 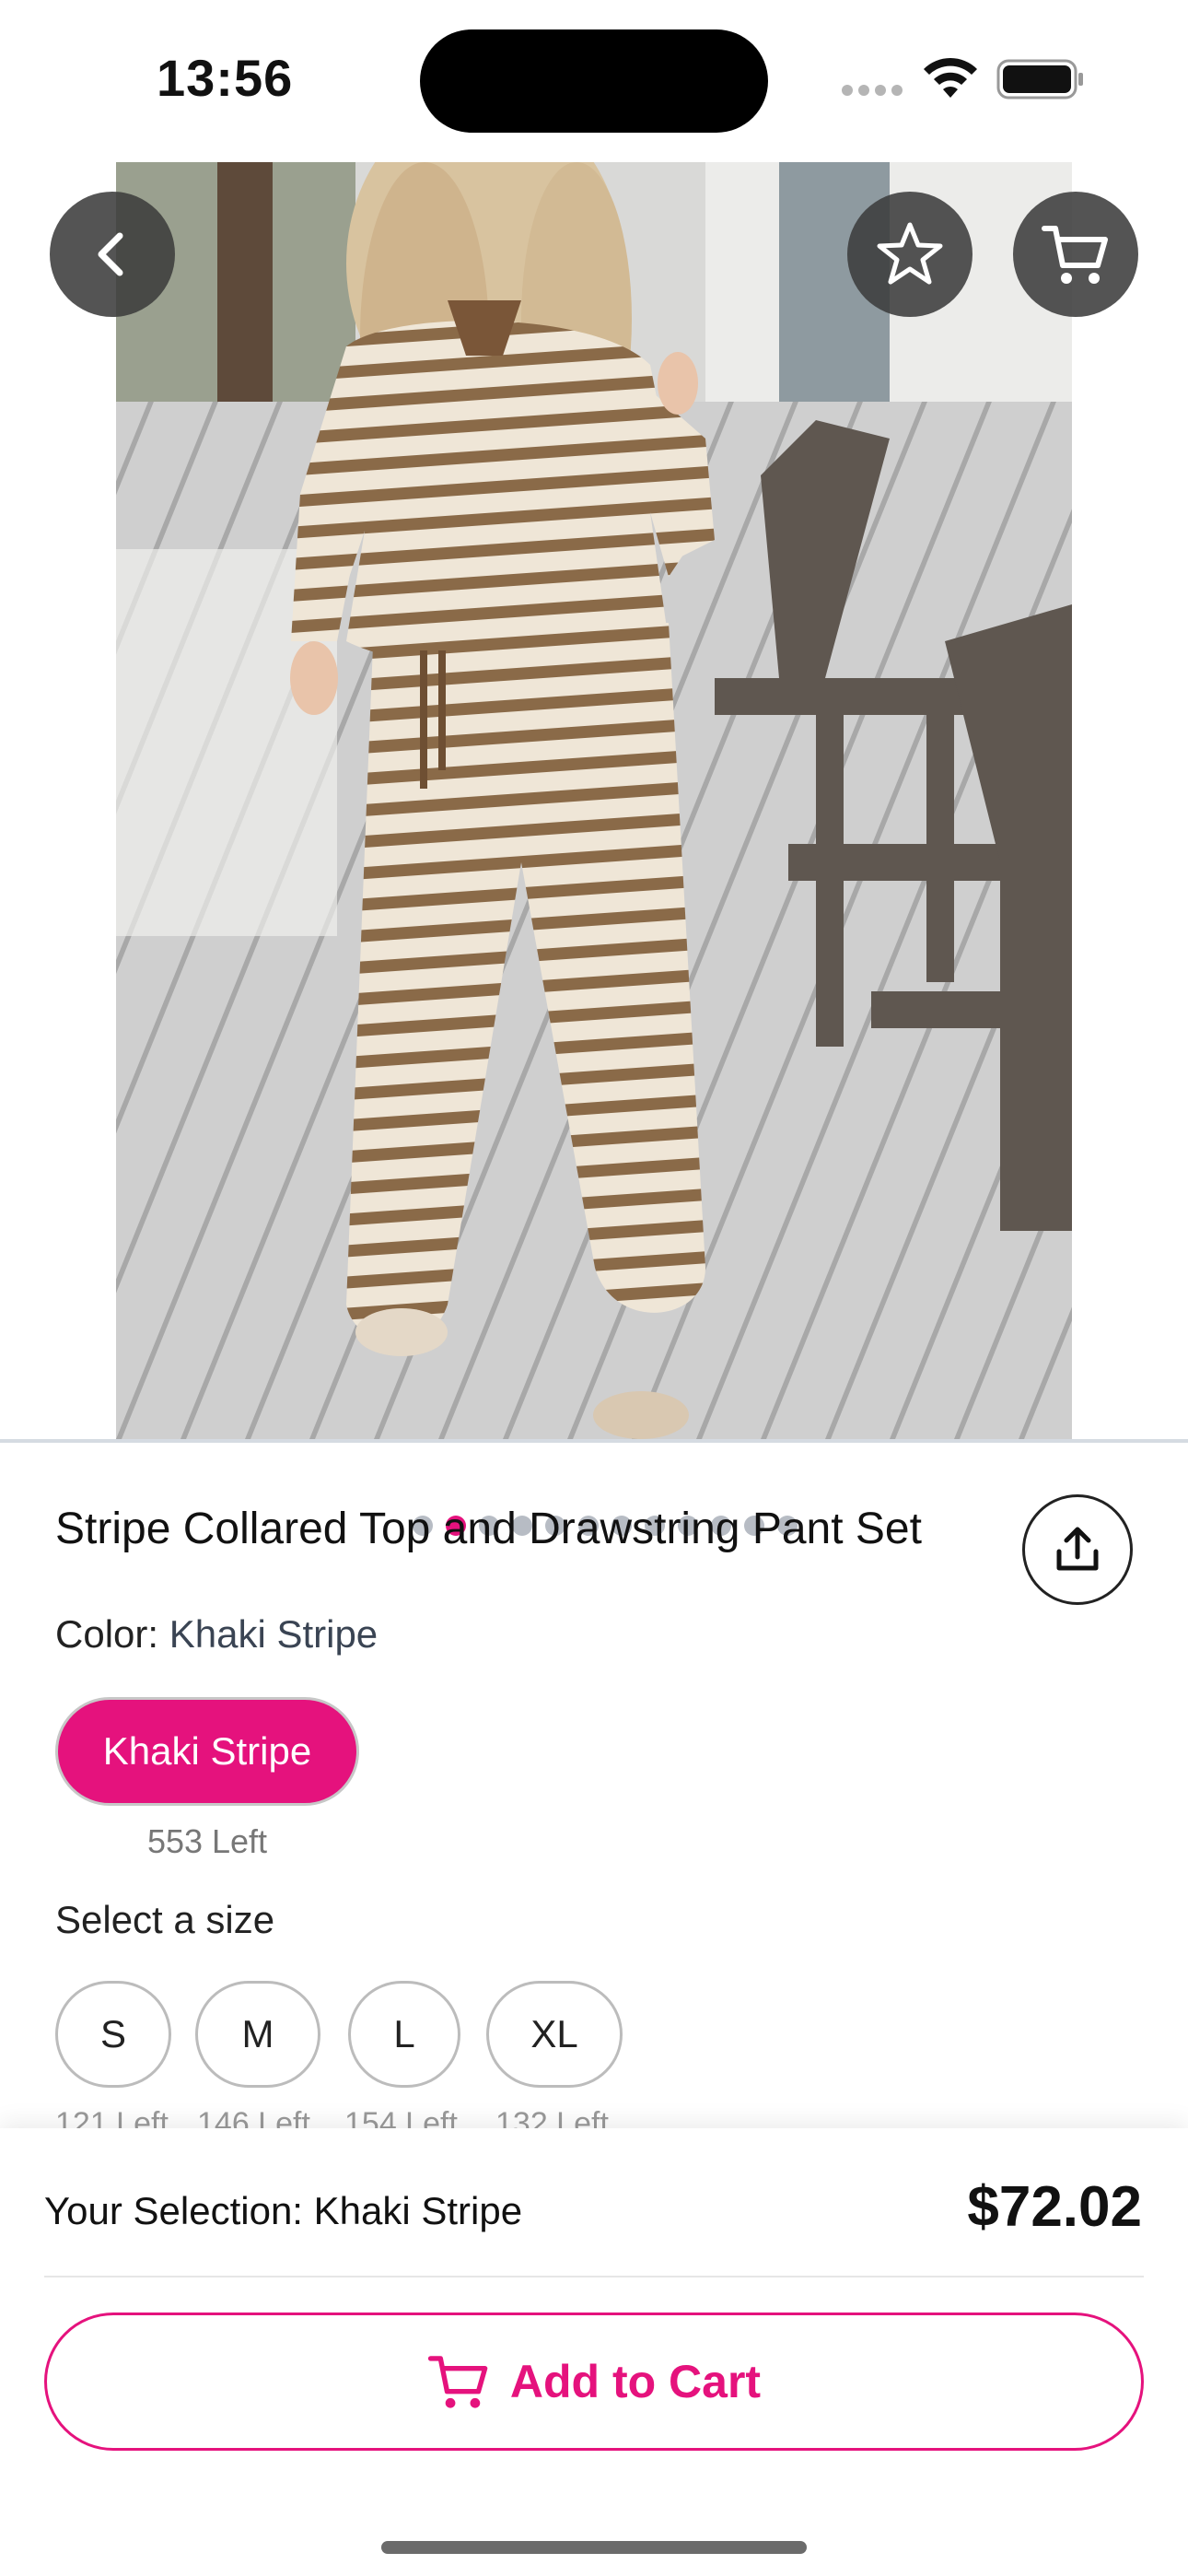 What do you see at coordinates (207, 1751) in the screenshot?
I see `color-option-khaki-stripe: Khaki Stripe` at bounding box center [207, 1751].